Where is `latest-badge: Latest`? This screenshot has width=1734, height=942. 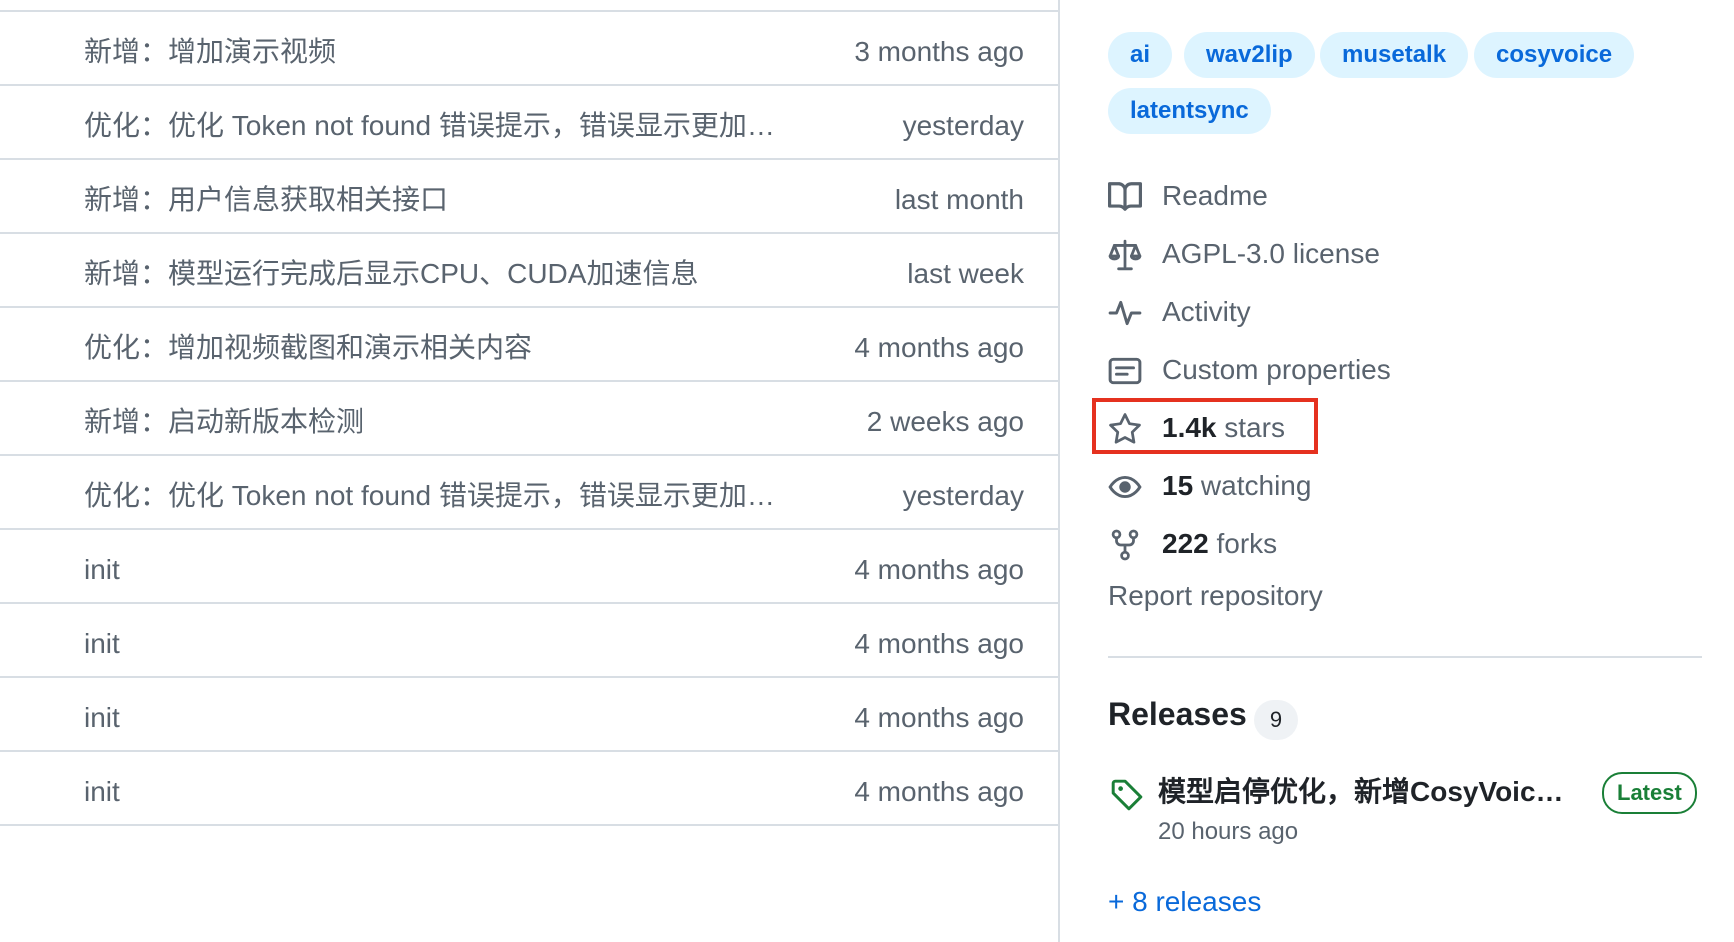
latest-badge: Latest is located at coordinates (1649, 793).